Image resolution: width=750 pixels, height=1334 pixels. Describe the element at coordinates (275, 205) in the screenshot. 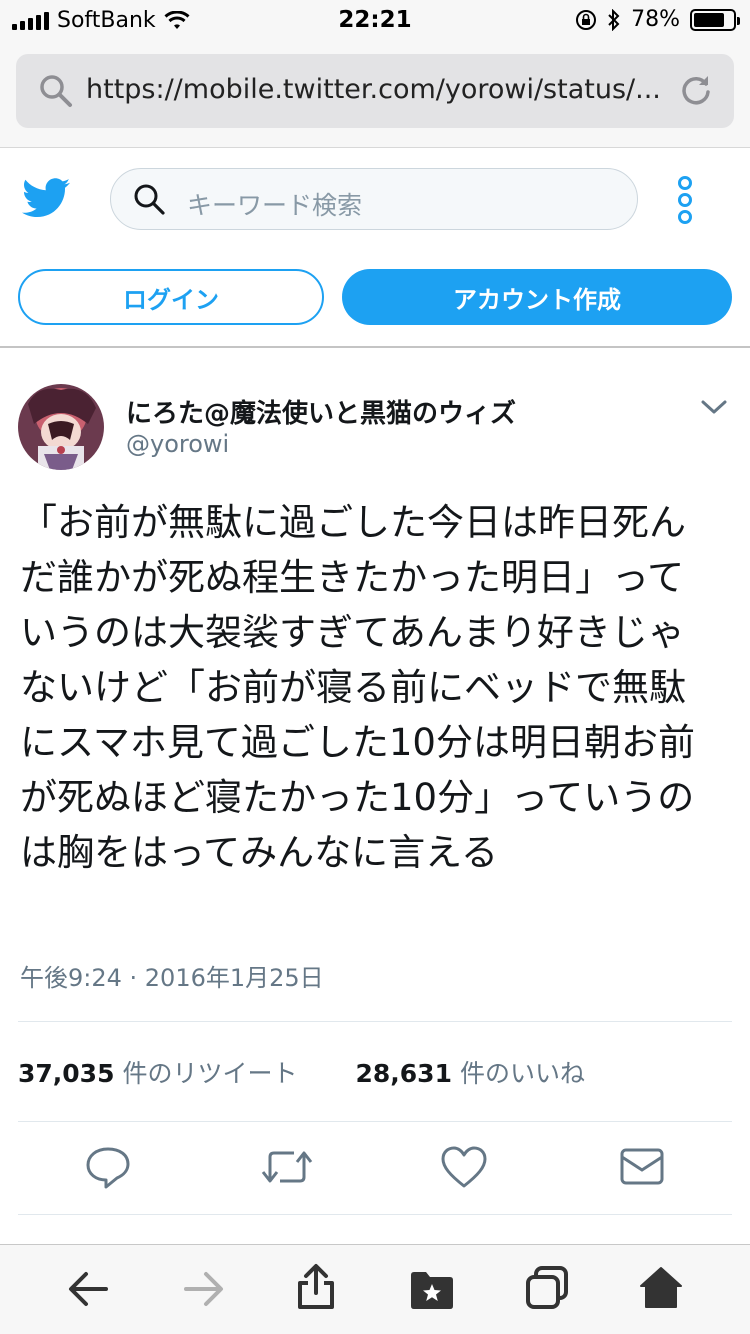

I see `search-placeholder: キーワード検索` at that location.